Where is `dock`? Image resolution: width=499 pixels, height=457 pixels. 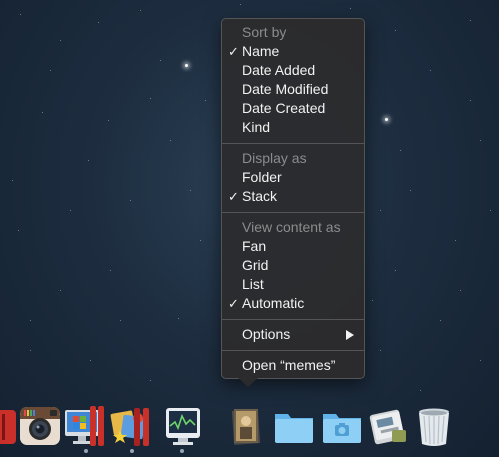
dock is located at coordinates (249, 427).